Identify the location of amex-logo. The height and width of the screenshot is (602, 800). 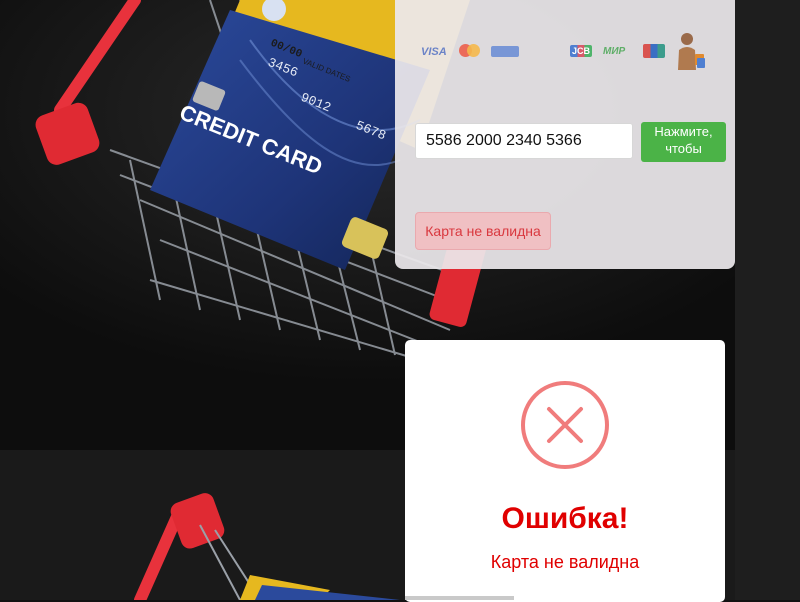
(505, 51).